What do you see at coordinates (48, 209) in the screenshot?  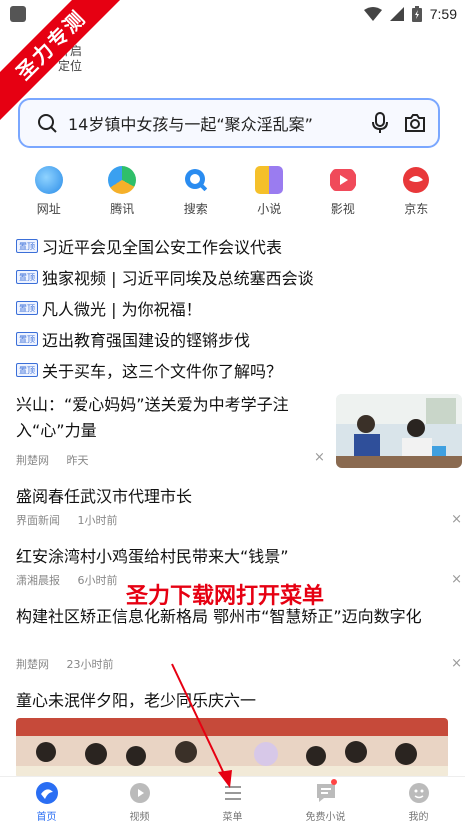 I see `quick-nav-label: 网址` at bounding box center [48, 209].